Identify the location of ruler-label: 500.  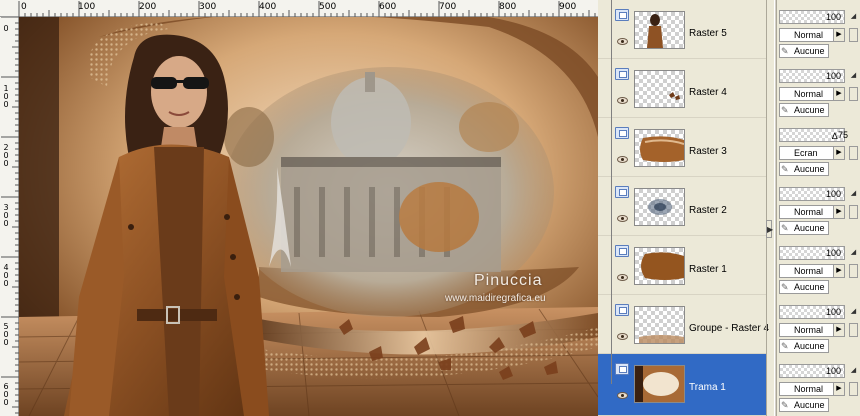
(6, 334).